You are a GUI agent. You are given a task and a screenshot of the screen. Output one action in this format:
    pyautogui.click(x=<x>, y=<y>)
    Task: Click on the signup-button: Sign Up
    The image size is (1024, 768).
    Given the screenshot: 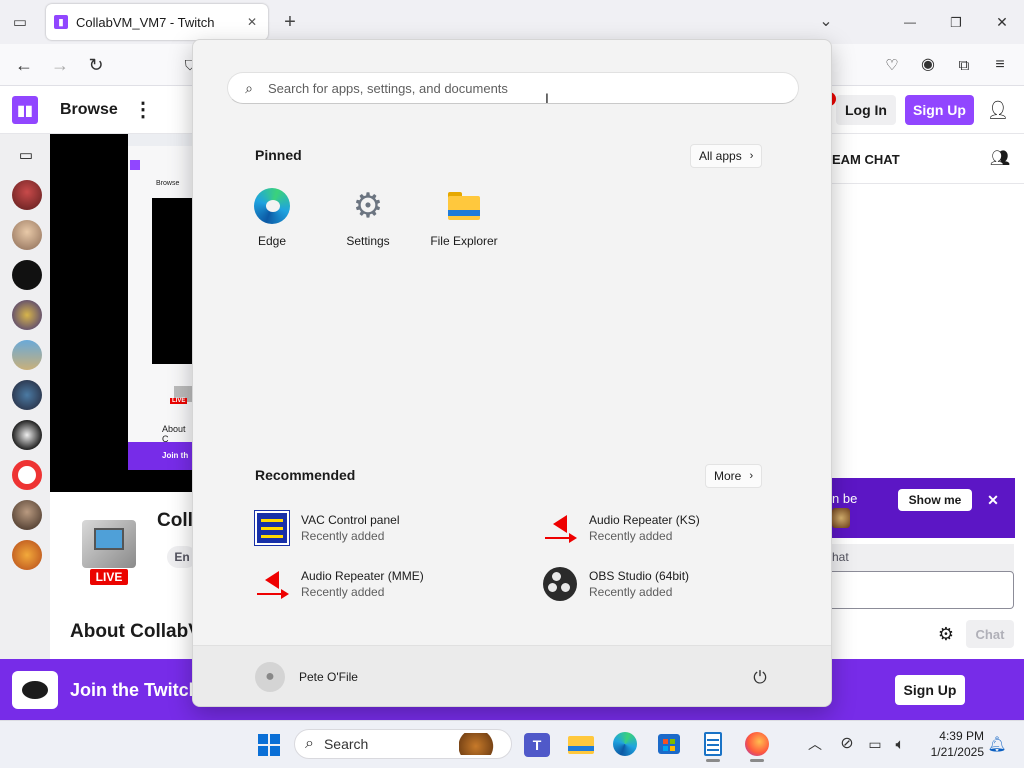 What is the action you would take?
    pyautogui.click(x=939, y=110)
    